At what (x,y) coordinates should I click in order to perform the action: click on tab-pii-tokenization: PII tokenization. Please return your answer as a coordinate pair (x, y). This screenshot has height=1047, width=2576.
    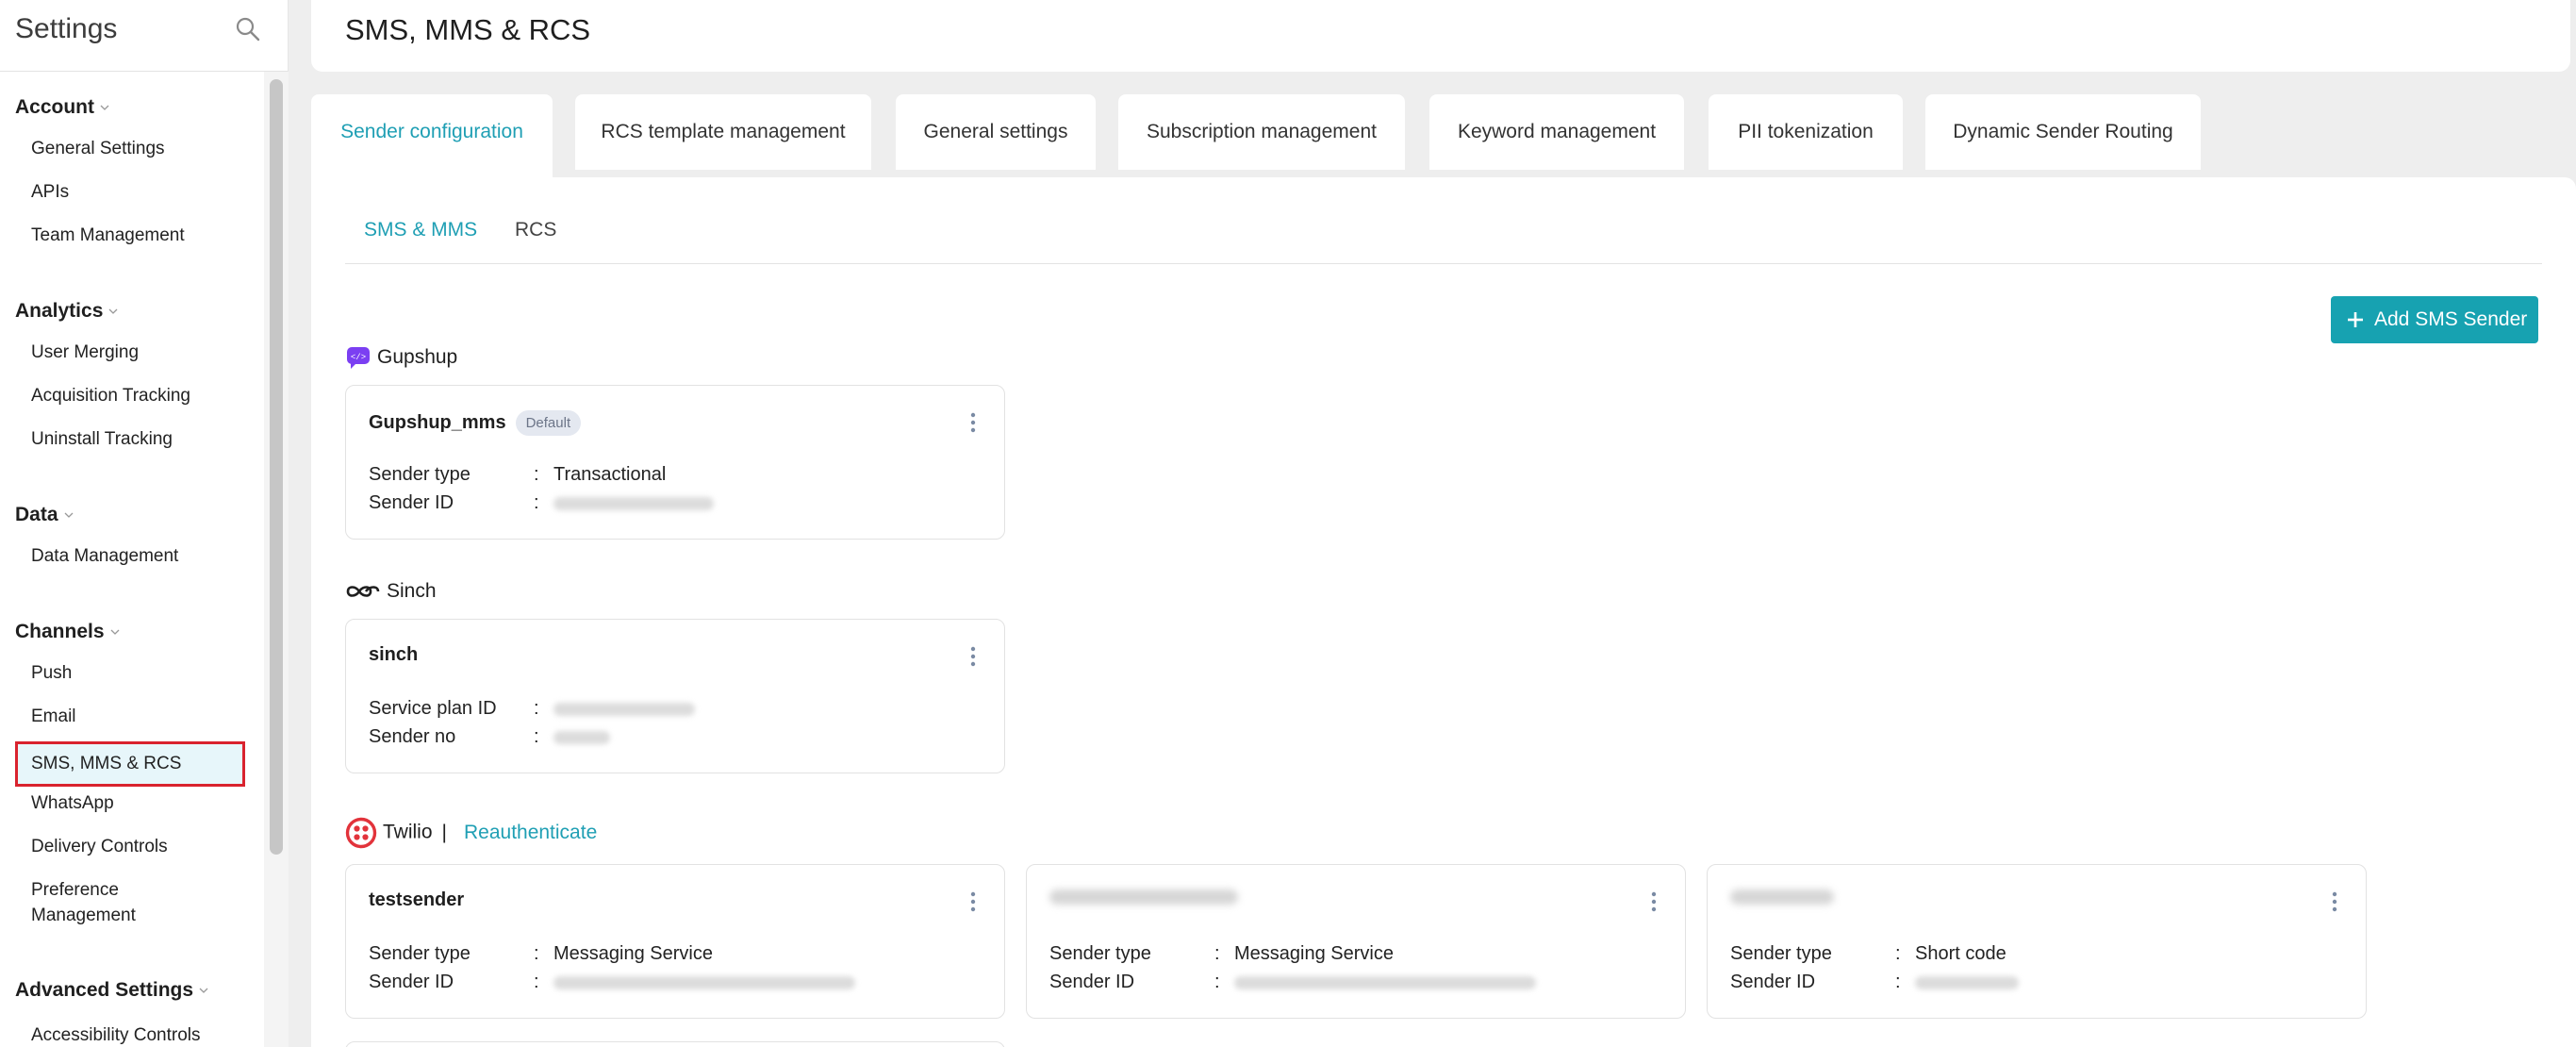
    Looking at the image, I should click on (1806, 132).